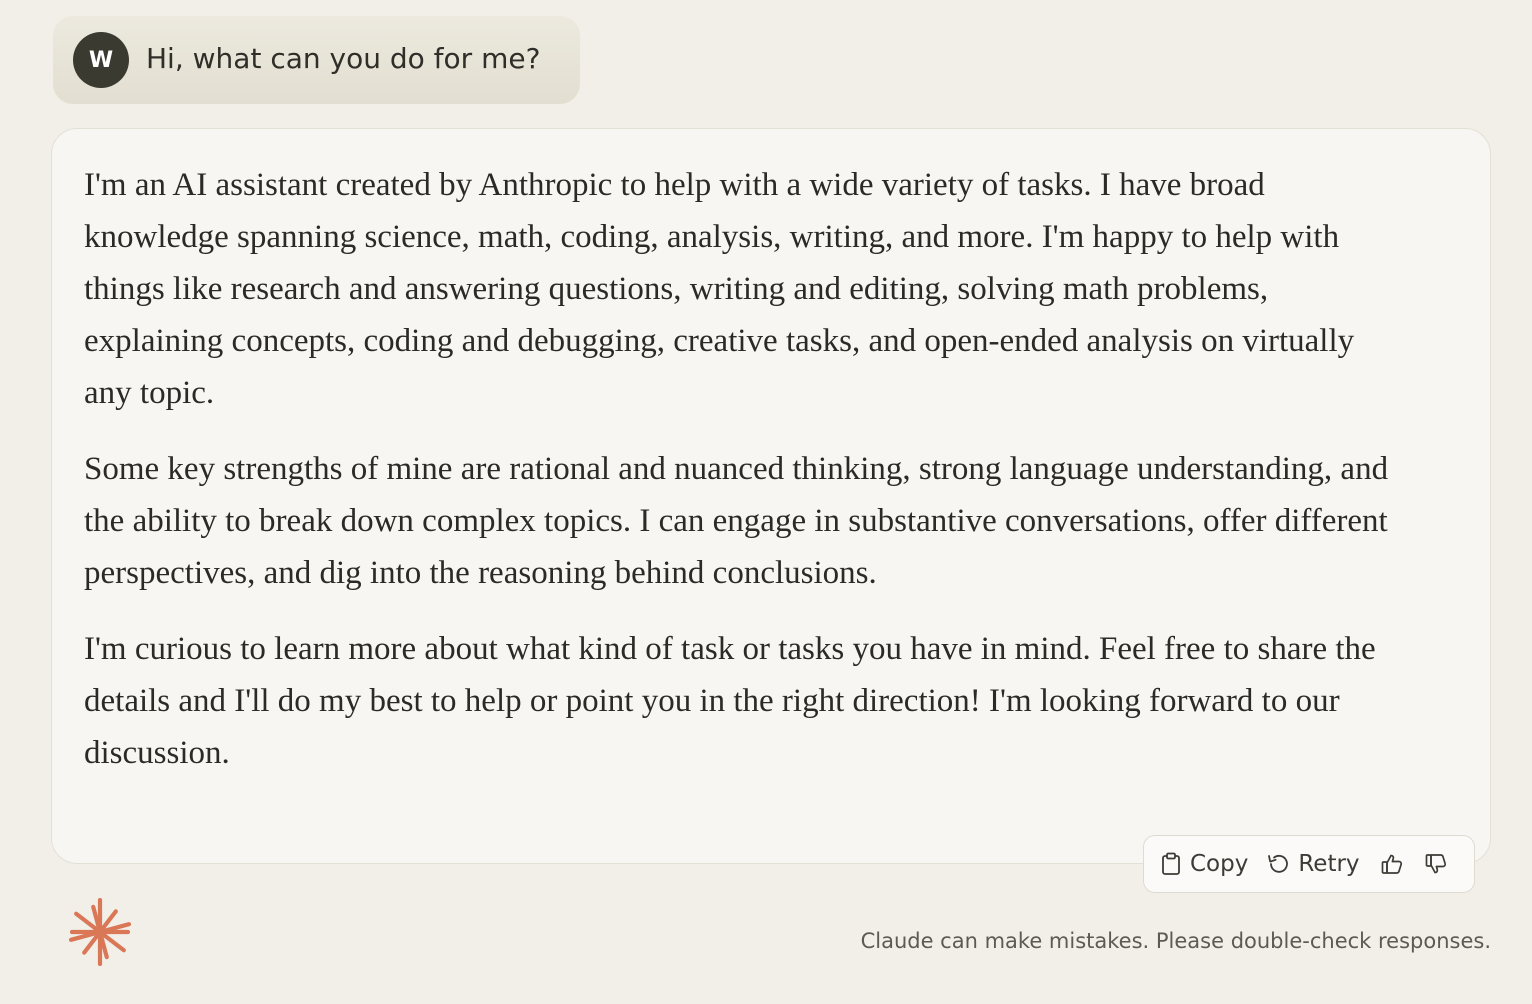  I want to click on claude-logo-icon, so click(100, 932).